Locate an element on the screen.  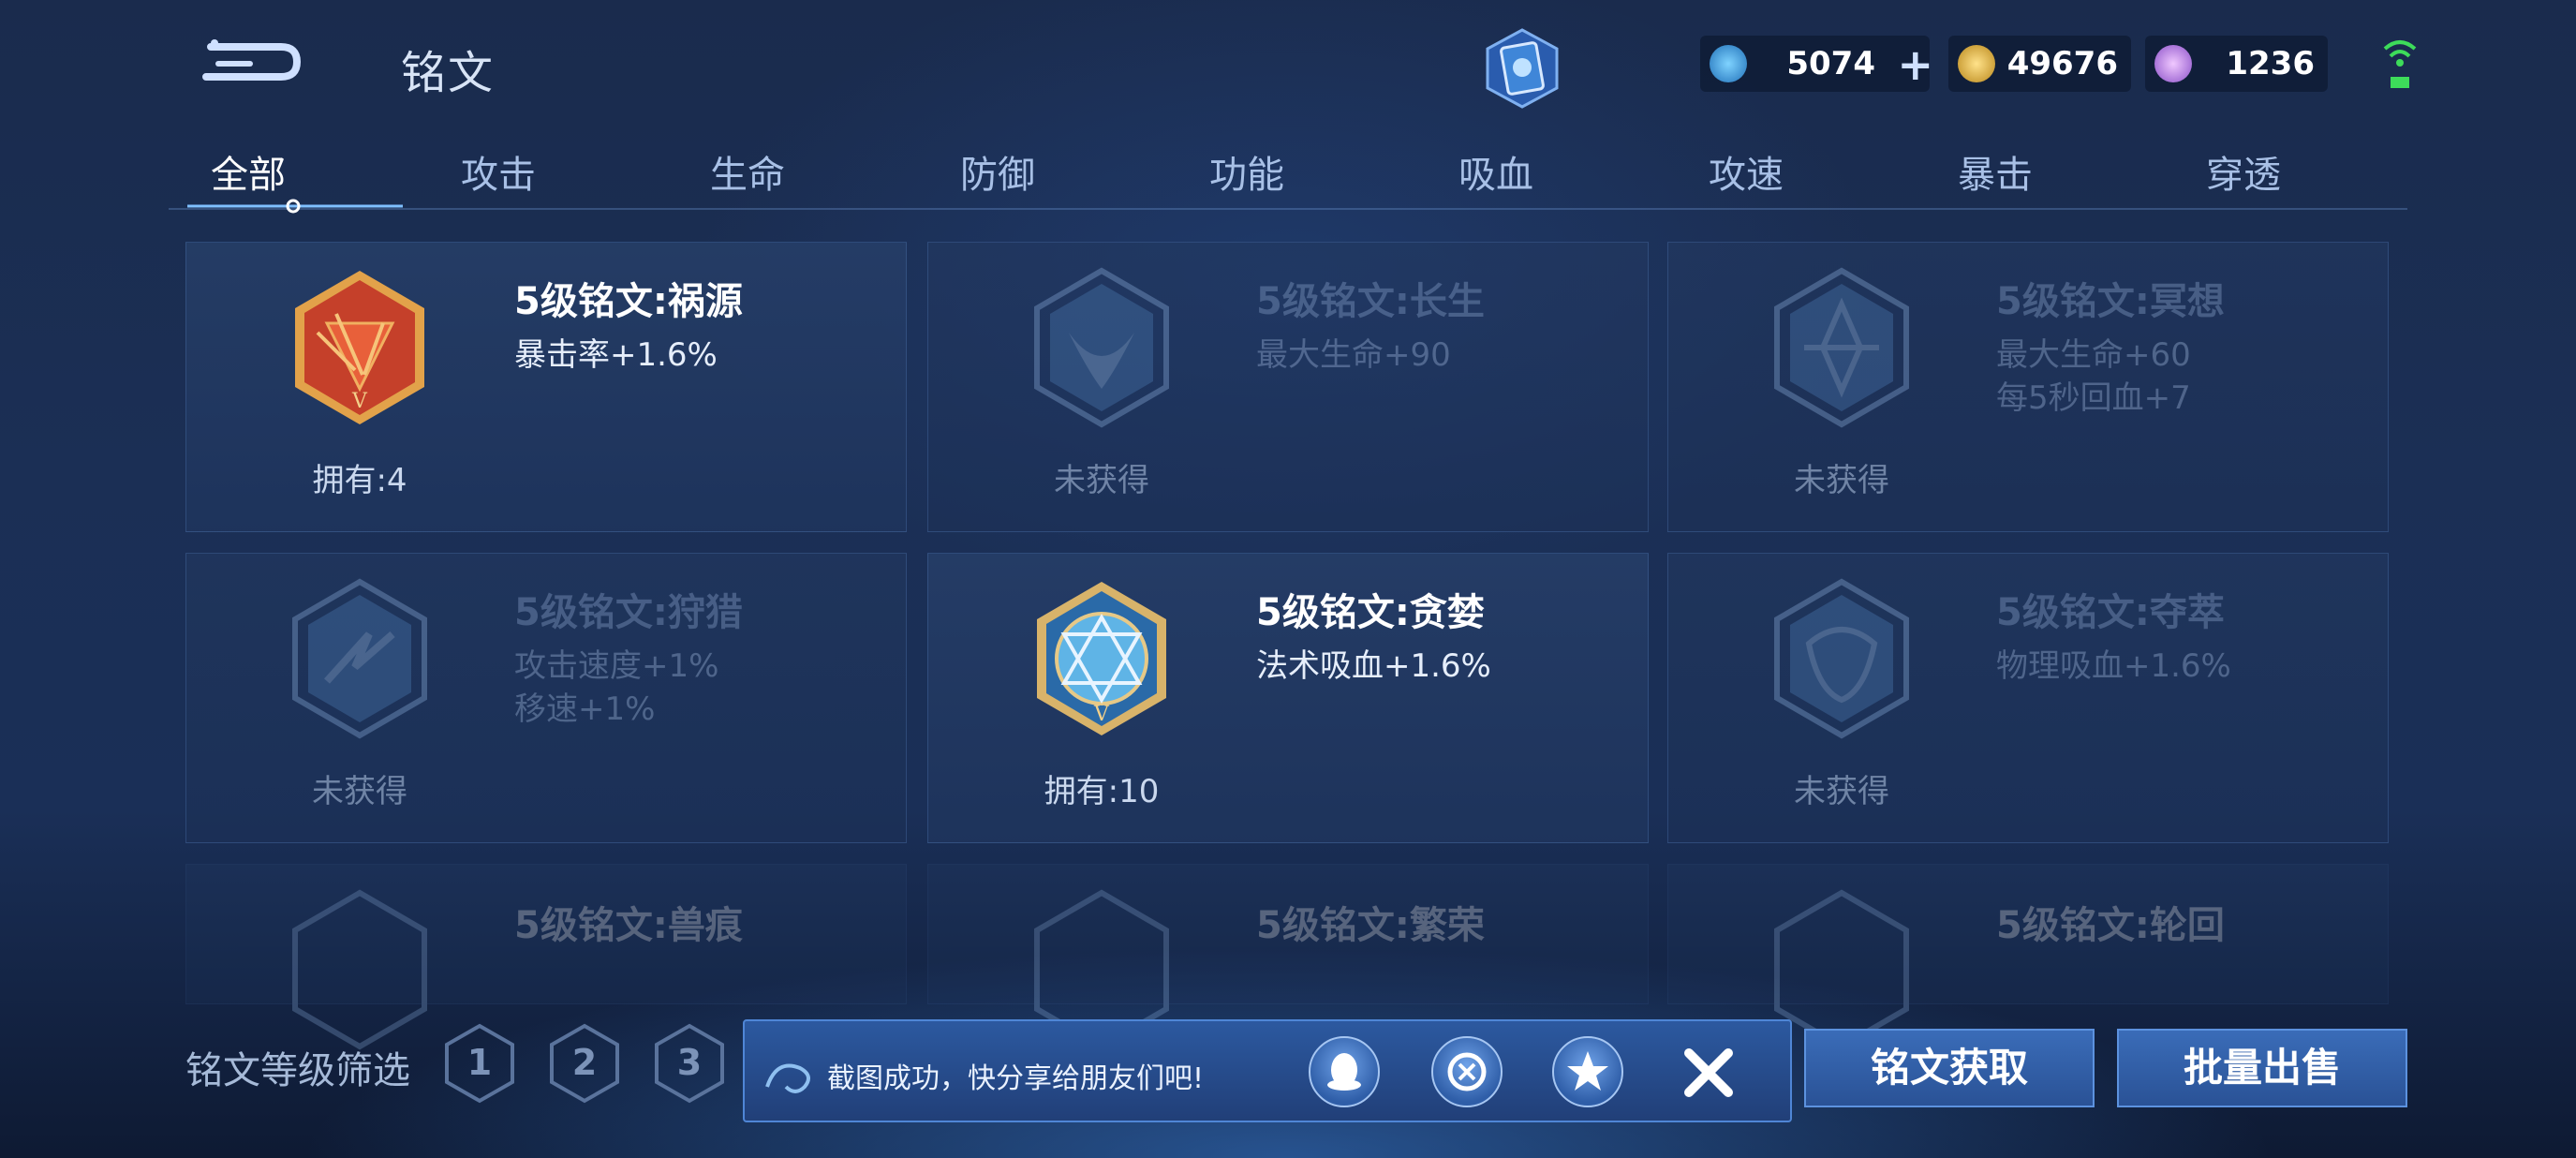
bulk-sell-button: 批量出售 is located at coordinates (2262, 1068).